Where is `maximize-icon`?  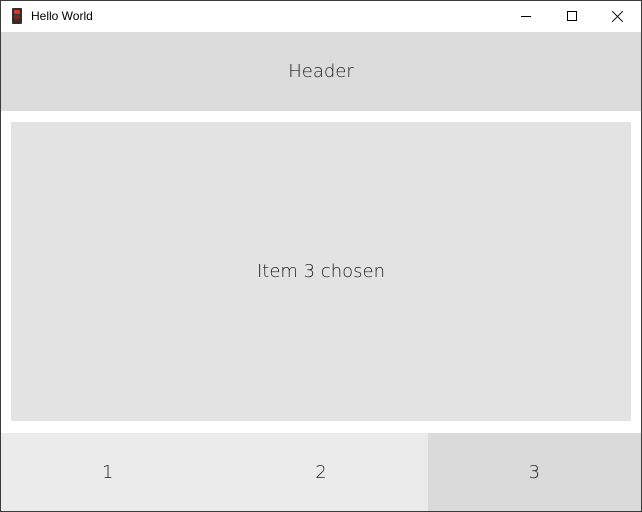 maximize-icon is located at coordinates (572, 16).